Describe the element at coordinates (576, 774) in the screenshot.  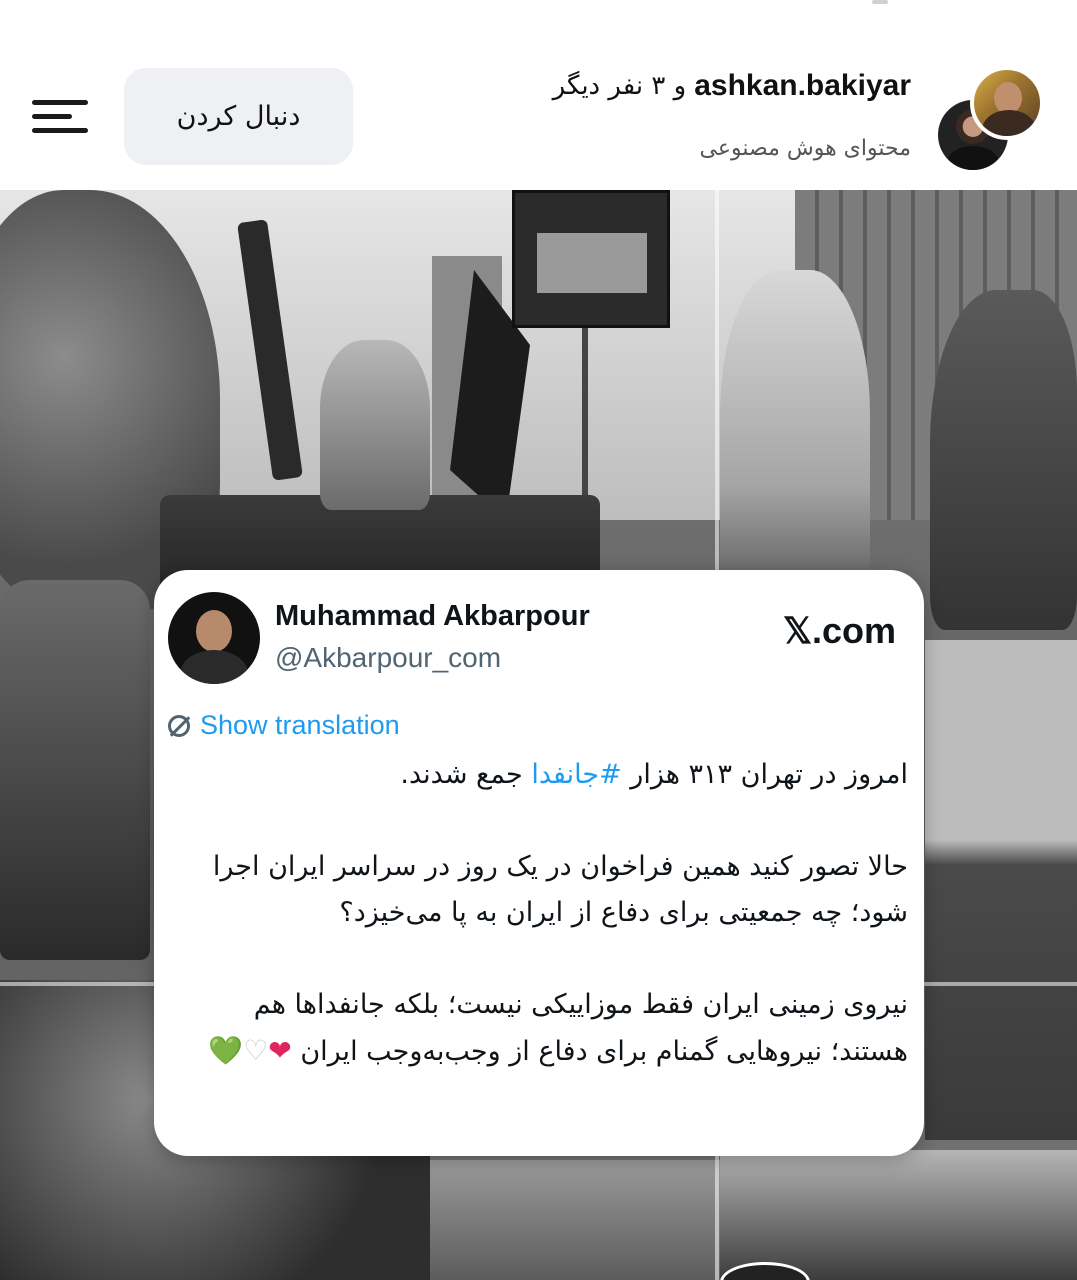
I see `hashtag-link: #جانفدا` at that location.